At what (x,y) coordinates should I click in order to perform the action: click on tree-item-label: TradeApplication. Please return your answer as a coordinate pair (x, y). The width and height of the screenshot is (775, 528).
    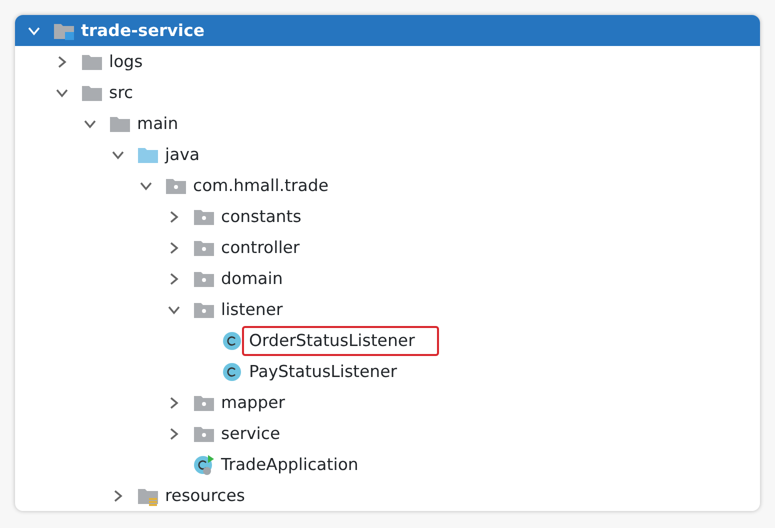
    Looking at the image, I should click on (290, 465).